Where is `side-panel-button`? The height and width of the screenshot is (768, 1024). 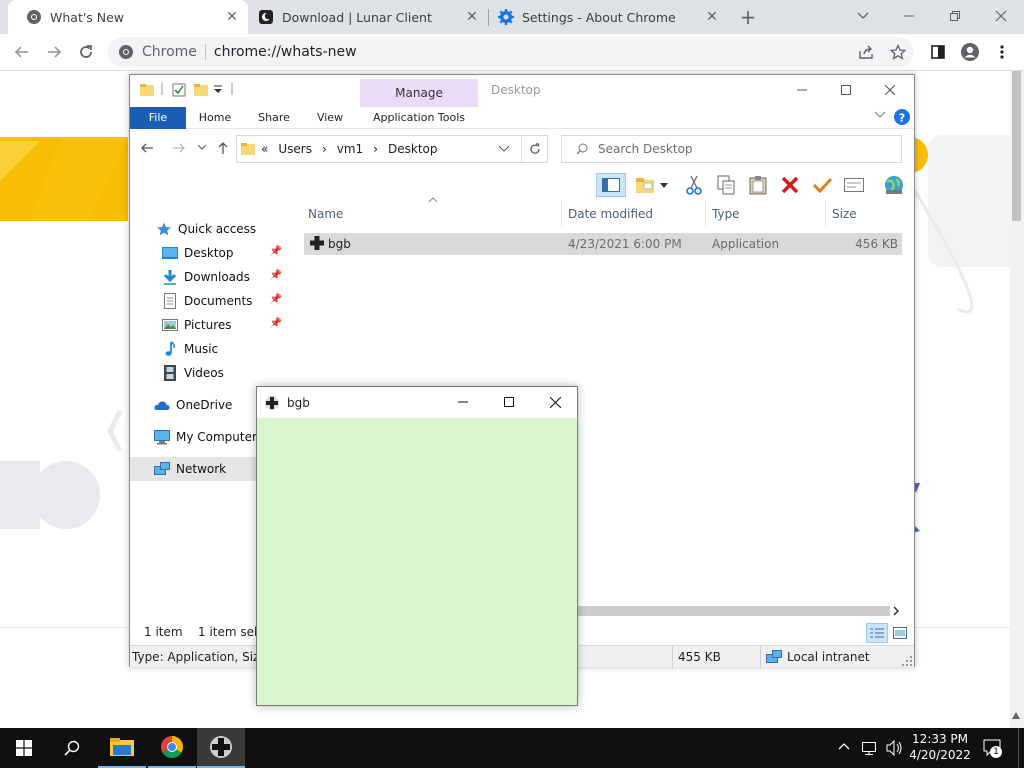
side-panel-button is located at coordinates (938, 52).